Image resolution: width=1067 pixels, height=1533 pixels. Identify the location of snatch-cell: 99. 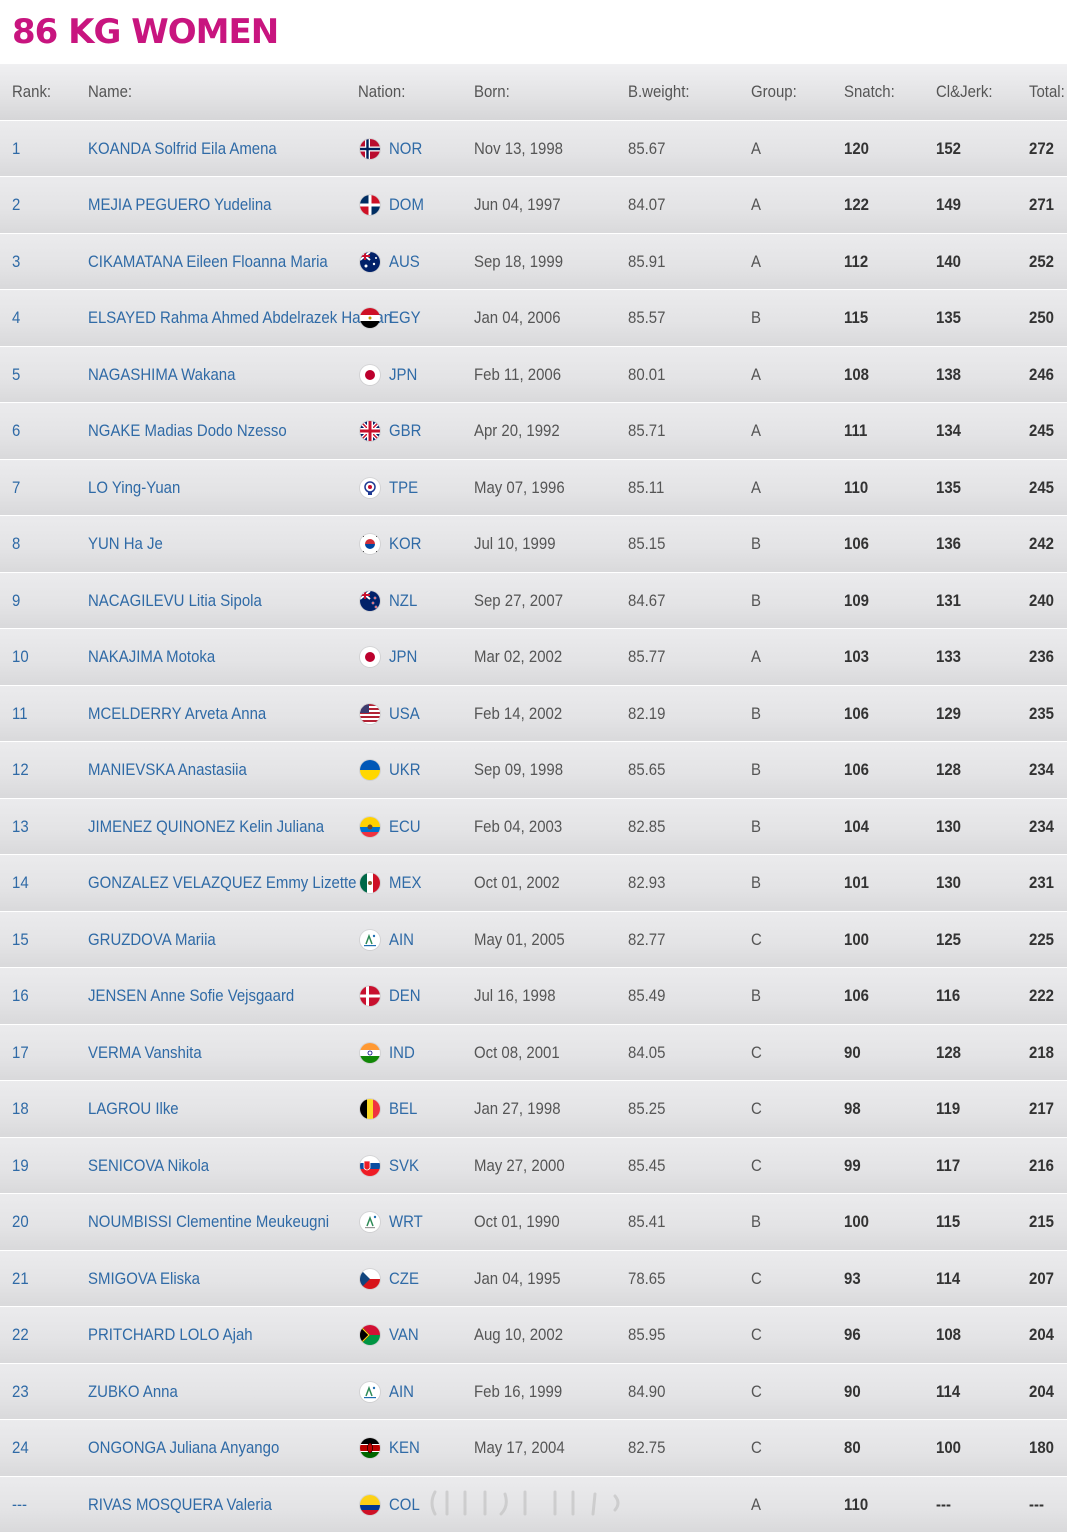
(852, 1166).